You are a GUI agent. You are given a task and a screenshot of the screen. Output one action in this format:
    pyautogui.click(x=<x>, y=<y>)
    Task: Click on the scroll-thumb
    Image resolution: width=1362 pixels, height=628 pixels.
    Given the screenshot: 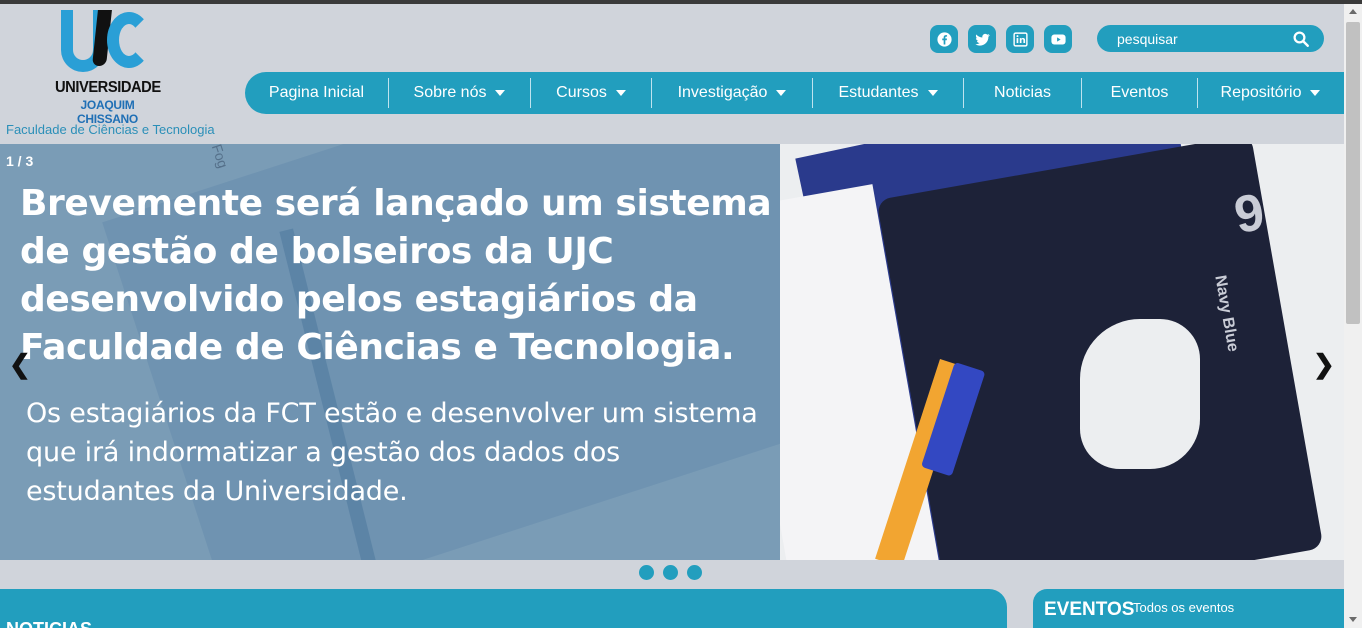 What is the action you would take?
    pyautogui.click(x=1353, y=173)
    